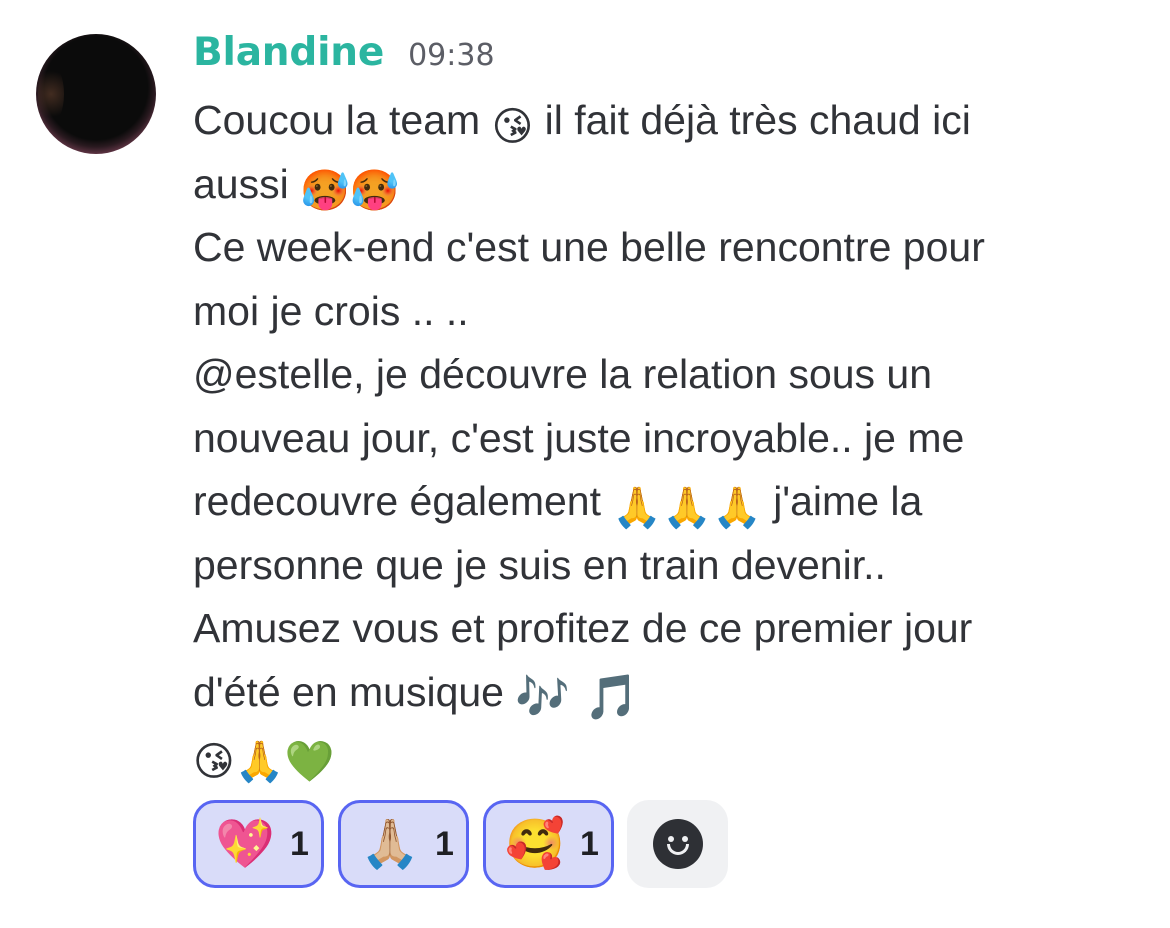 The width and height of the screenshot is (1170, 928). What do you see at coordinates (96, 94) in the screenshot?
I see `user-avatar` at bounding box center [96, 94].